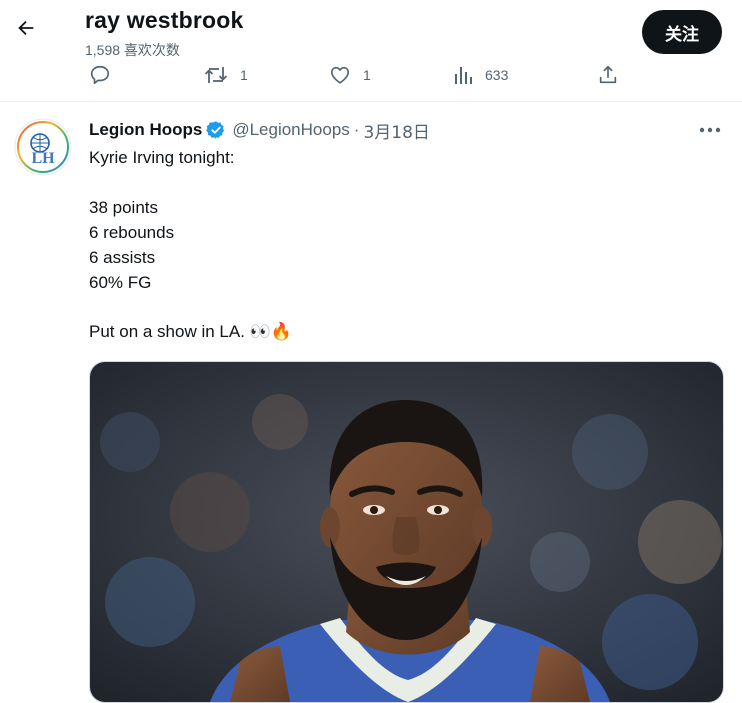 This screenshot has width=742, height=703. Describe the element at coordinates (371, 101) in the screenshot. I see `divider` at that location.